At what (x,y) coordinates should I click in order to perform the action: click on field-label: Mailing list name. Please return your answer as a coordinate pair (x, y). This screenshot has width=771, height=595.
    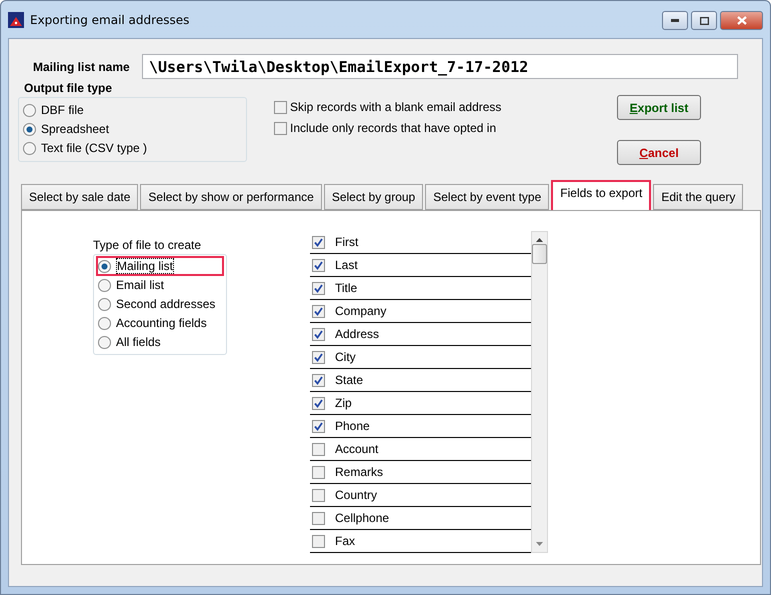
    Looking at the image, I should click on (81, 67).